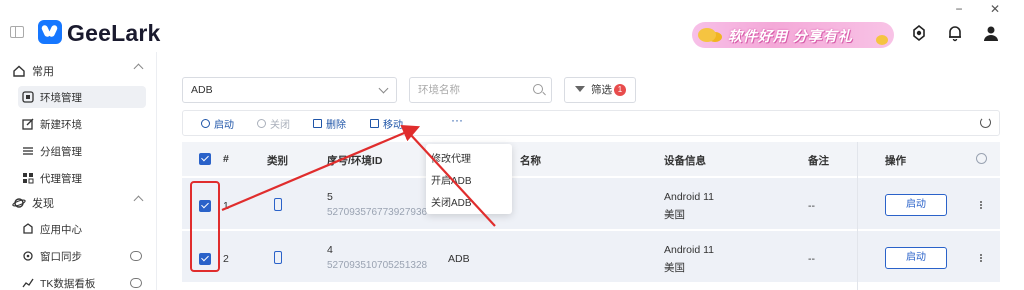 This screenshot has height=290, width=1024. Describe the element at coordinates (620, 90) in the screenshot. I see `filter-count-badge: 1` at that location.